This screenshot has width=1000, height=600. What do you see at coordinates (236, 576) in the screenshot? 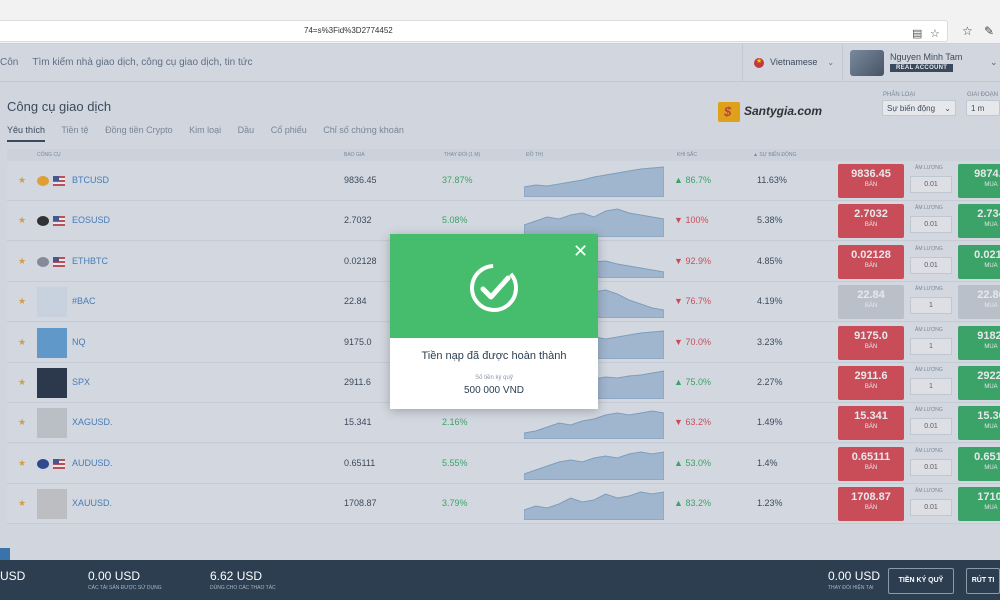
I see `available-value: 6.62 USD` at bounding box center [236, 576].